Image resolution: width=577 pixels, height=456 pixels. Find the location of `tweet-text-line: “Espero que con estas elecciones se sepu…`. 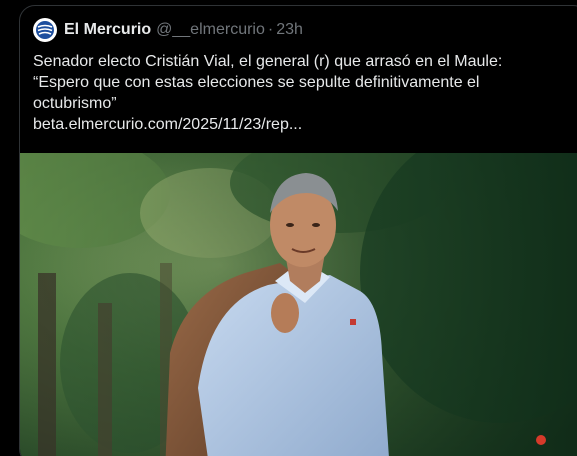

tweet-text-line: “Espero que con estas elecciones se sepu… is located at coordinates (256, 82).